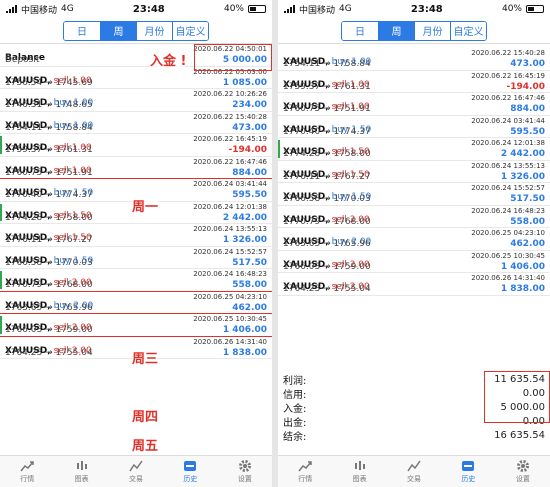 The width and height of the screenshot is (550, 487). I want to click on trade-date: 2020.06.24 13:55:13, so click(508, 165).